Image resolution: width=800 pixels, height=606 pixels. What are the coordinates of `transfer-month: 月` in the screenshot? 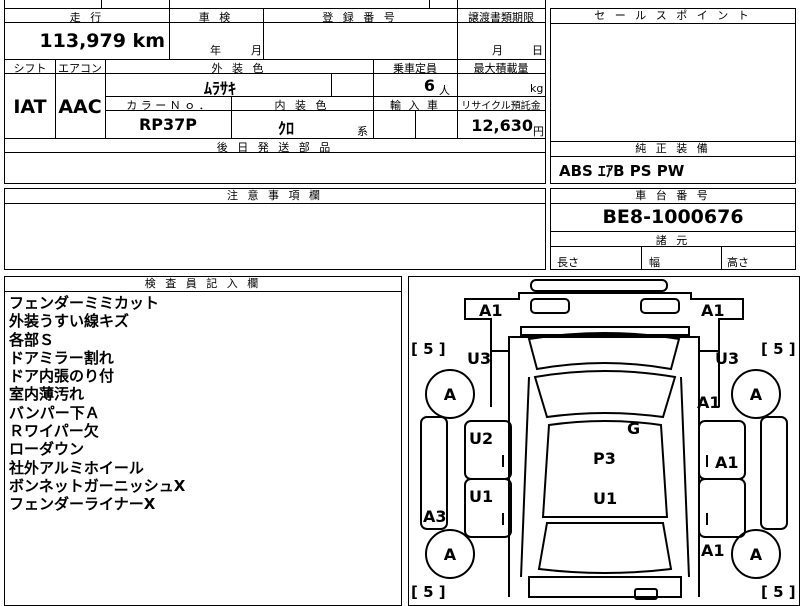 It's located at (497, 50).